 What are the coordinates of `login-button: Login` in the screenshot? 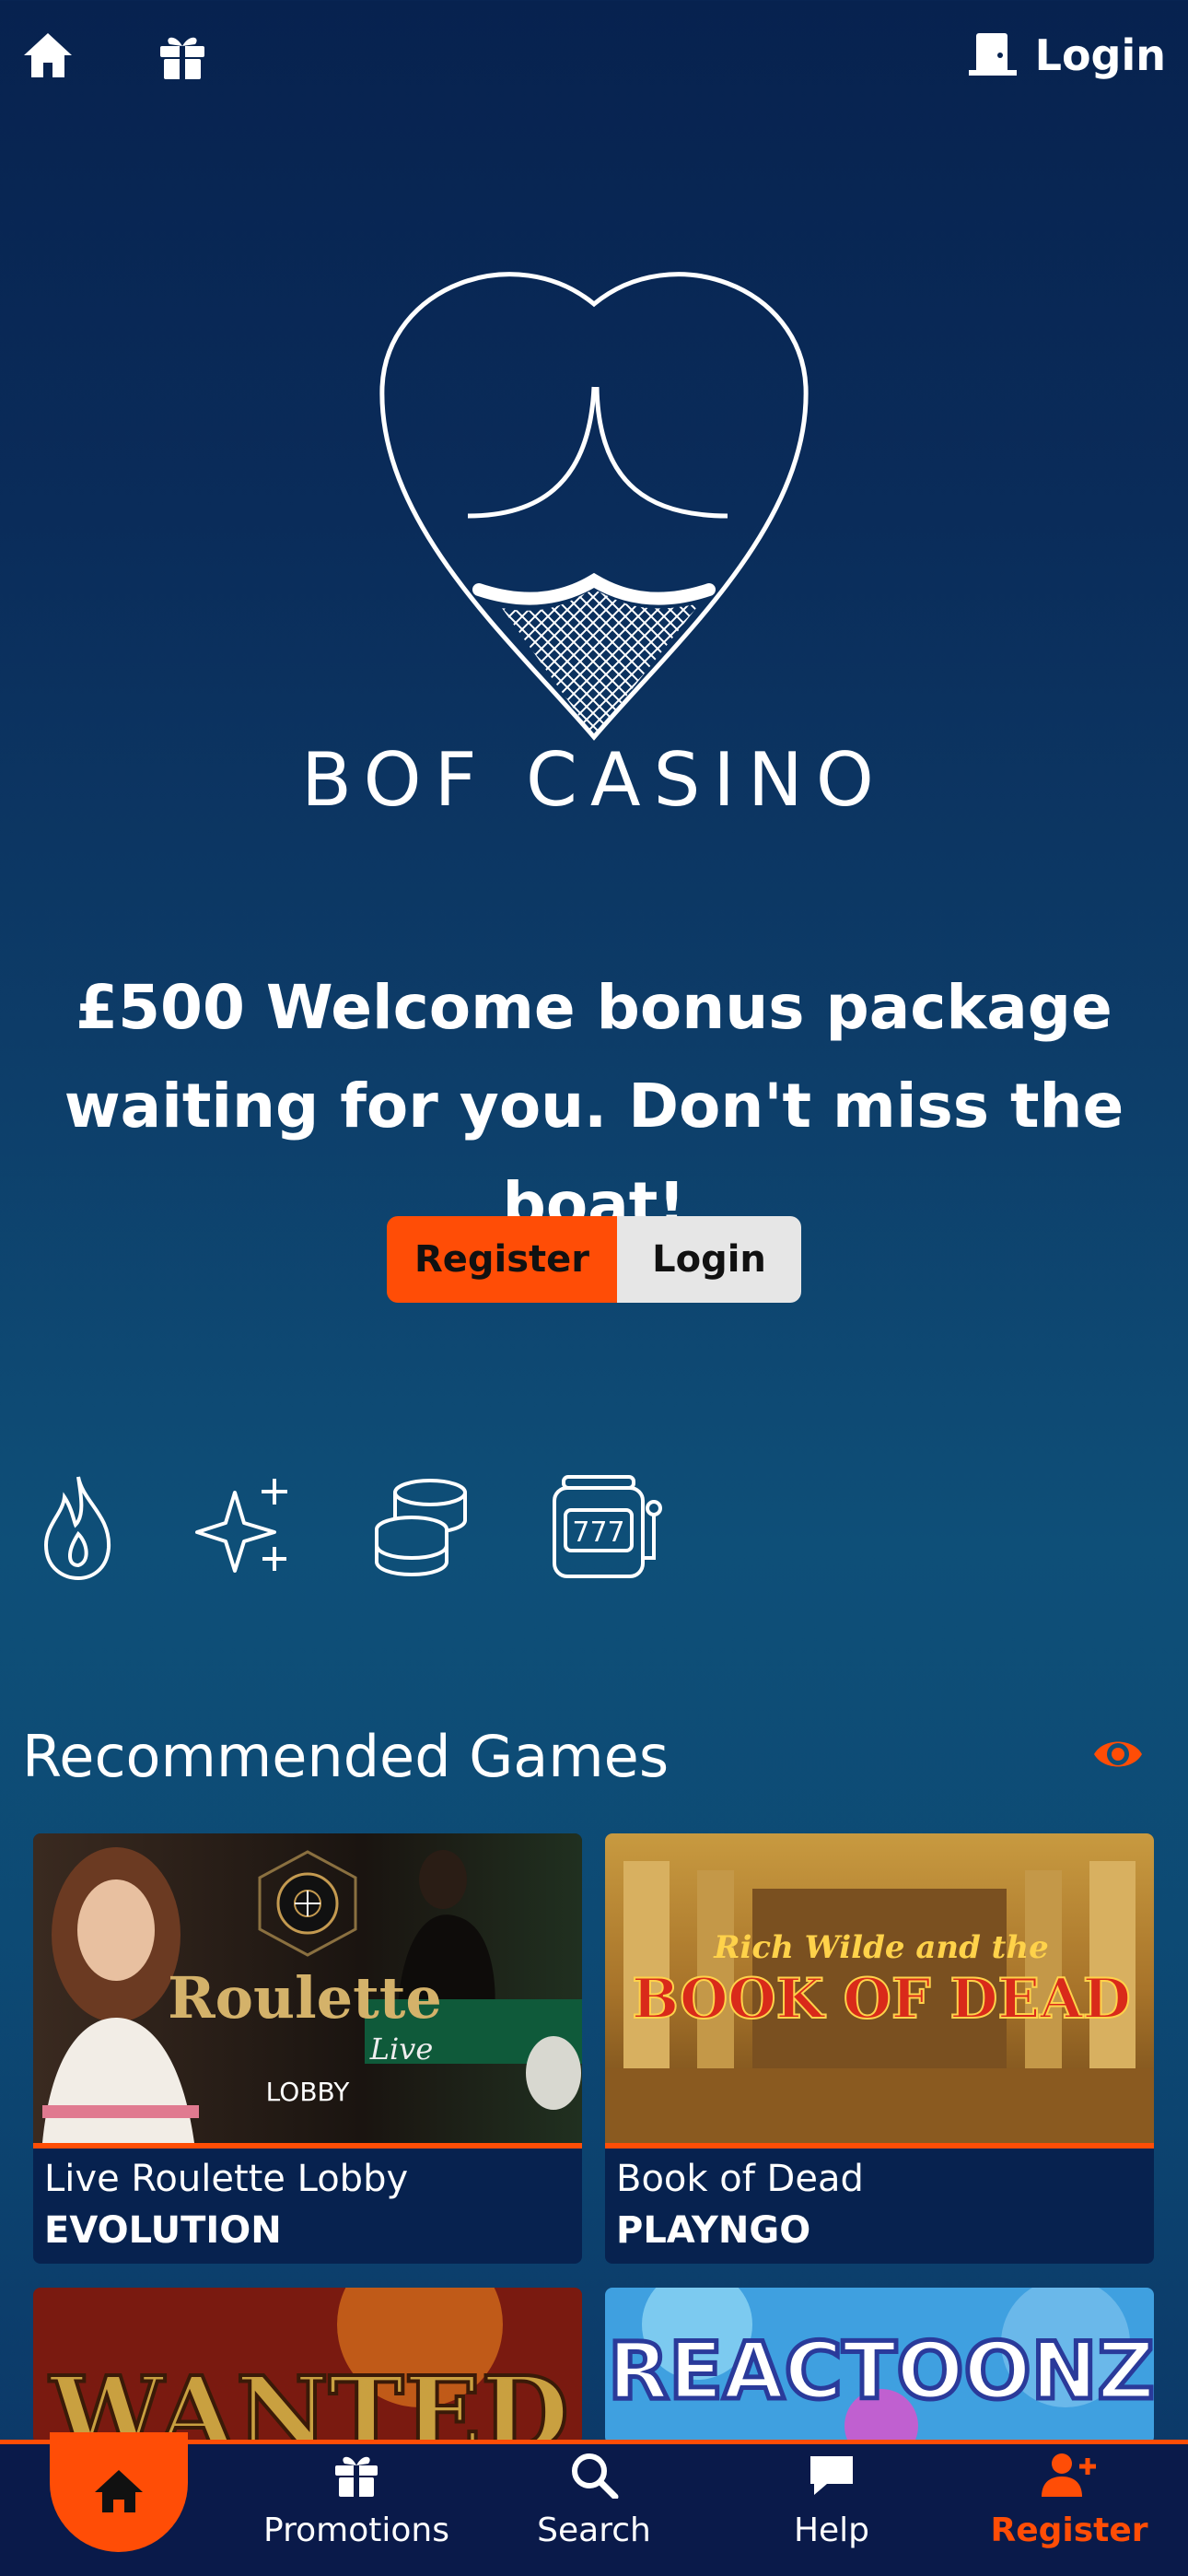 It's located at (709, 1259).